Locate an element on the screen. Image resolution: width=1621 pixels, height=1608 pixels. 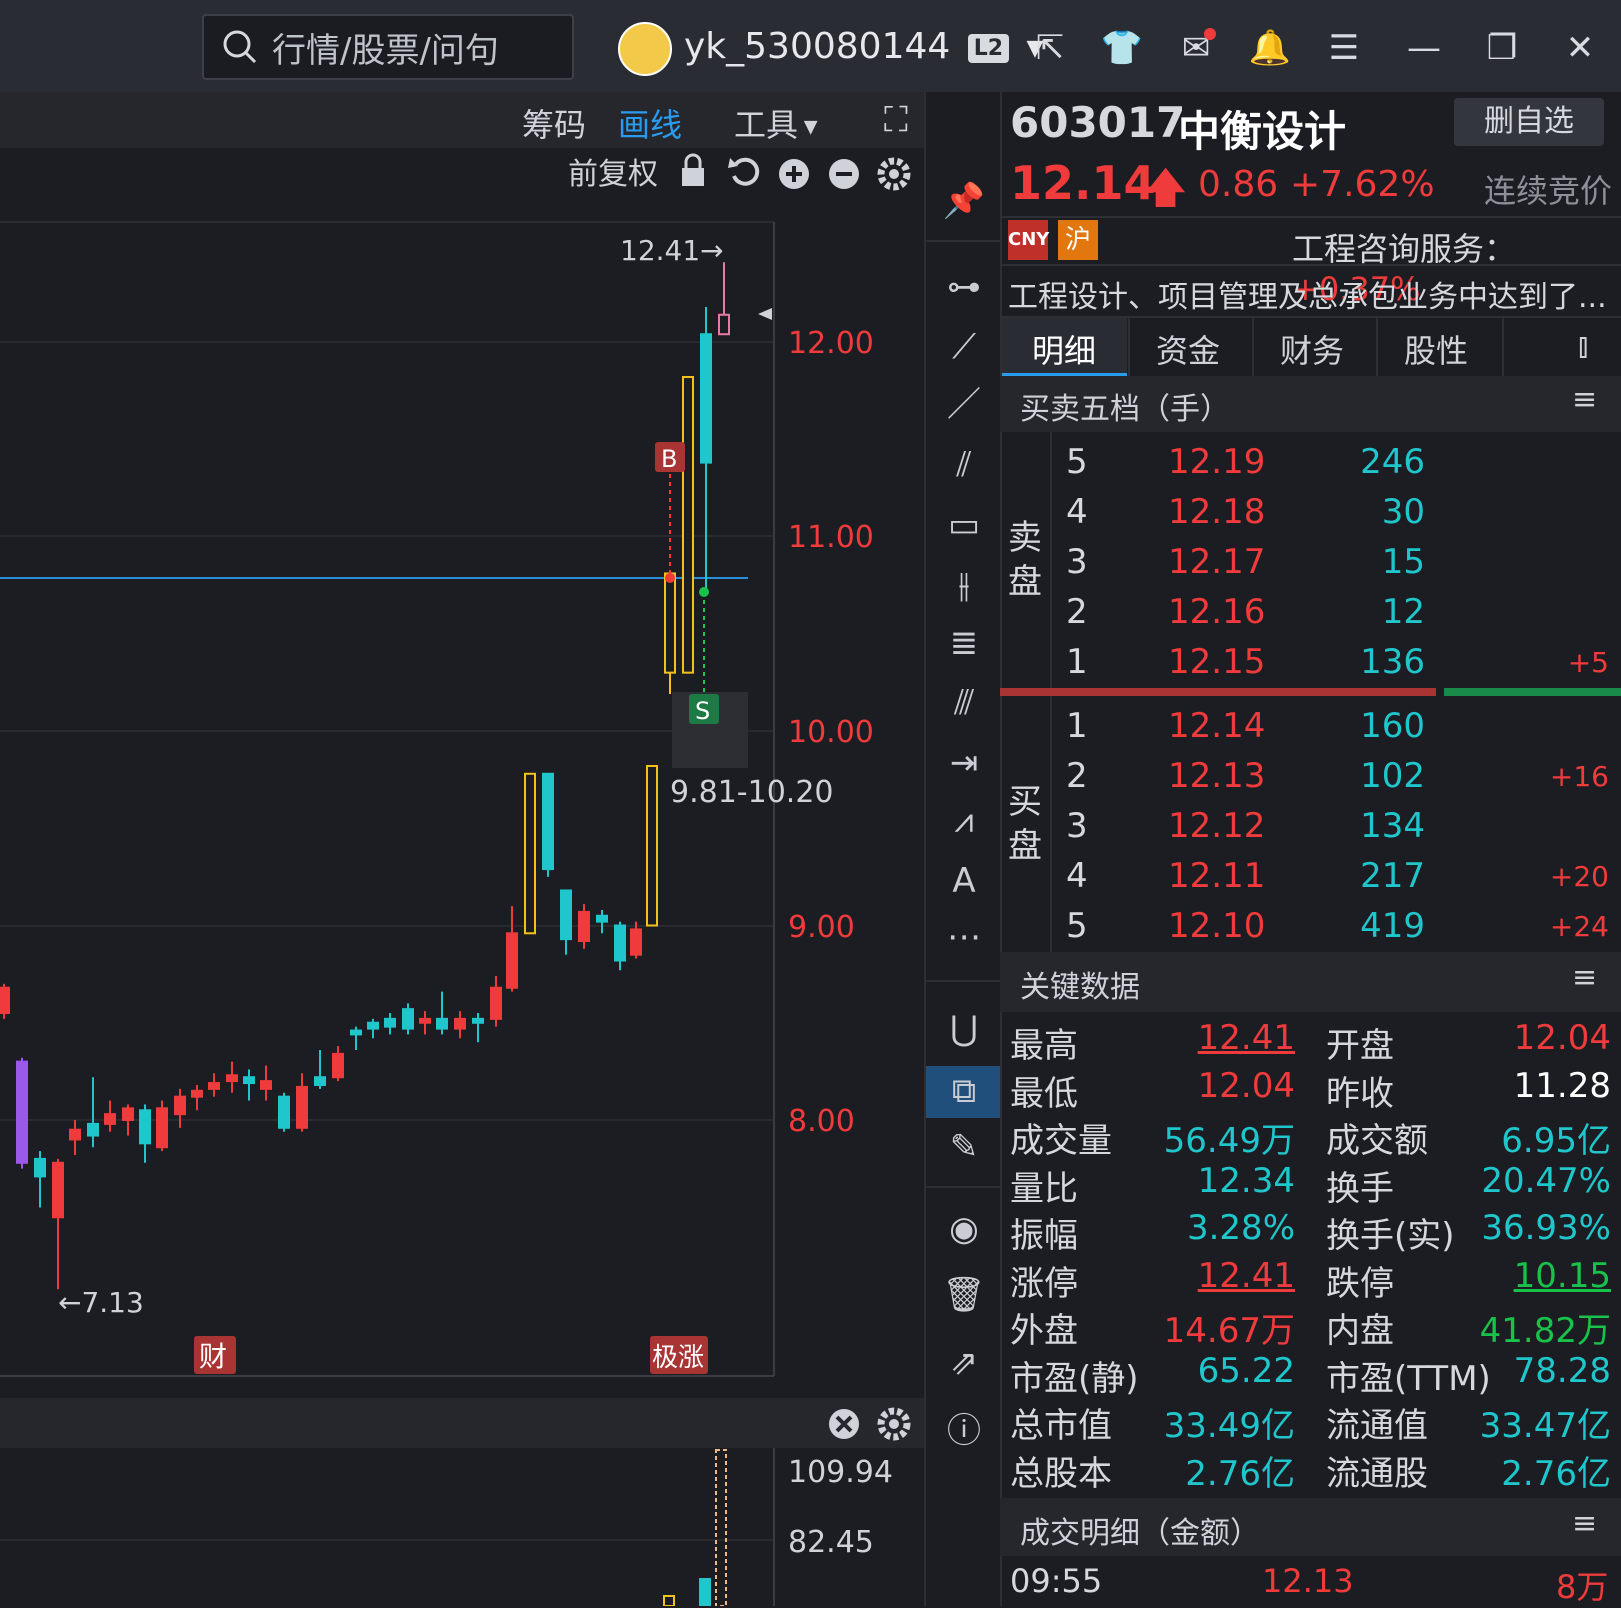
search-box: 行情/股票/问句 is located at coordinates (388, 47).